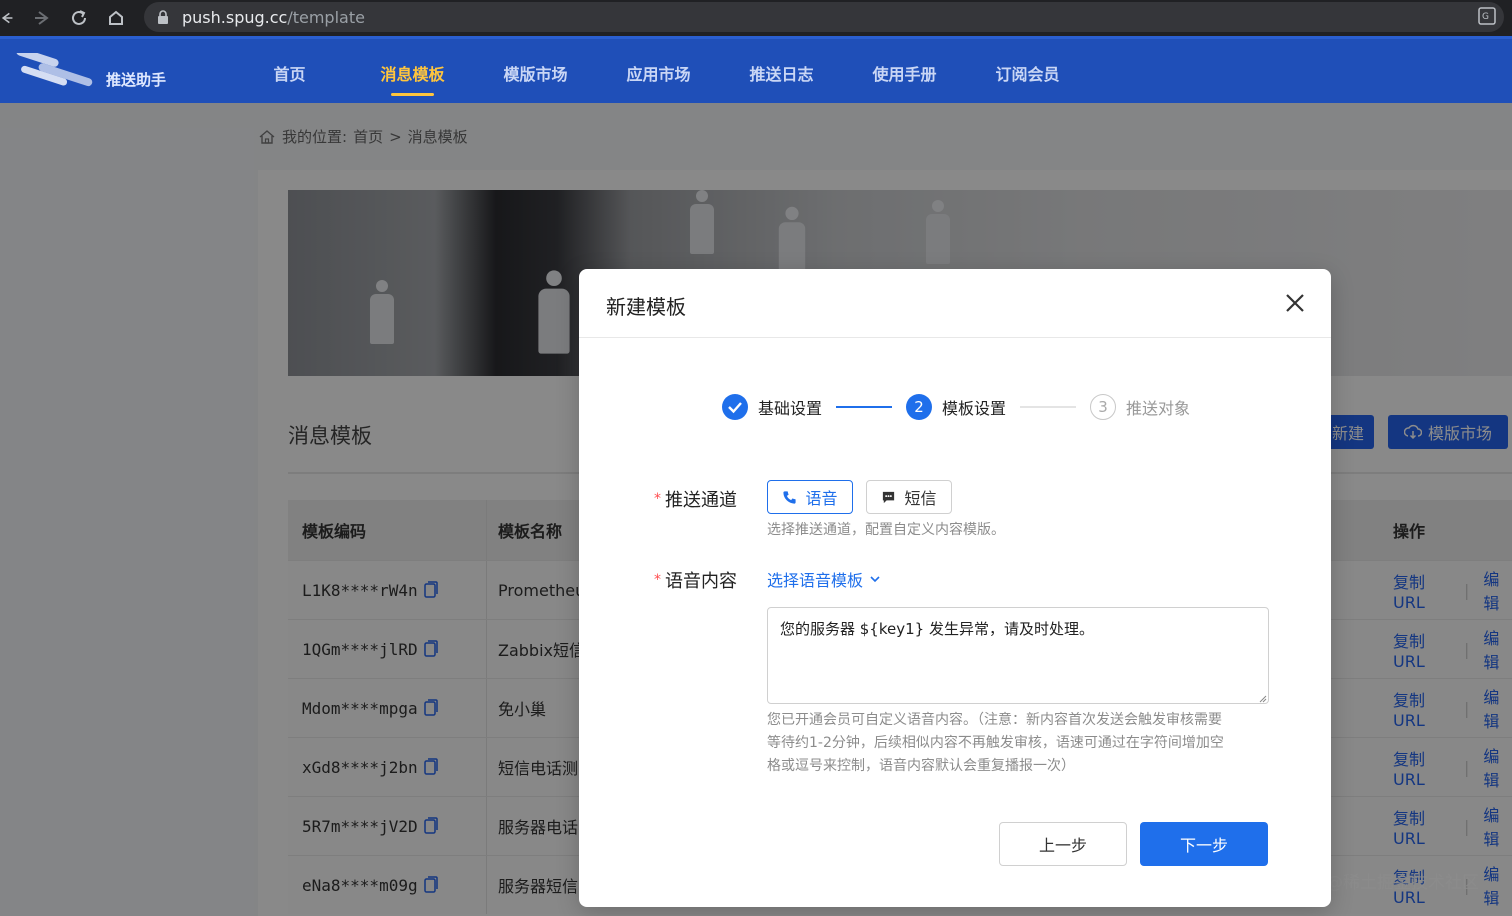  Describe the element at coordinates (1262, 698) in the screenshot. I see `resize-grip-icon` at that location.